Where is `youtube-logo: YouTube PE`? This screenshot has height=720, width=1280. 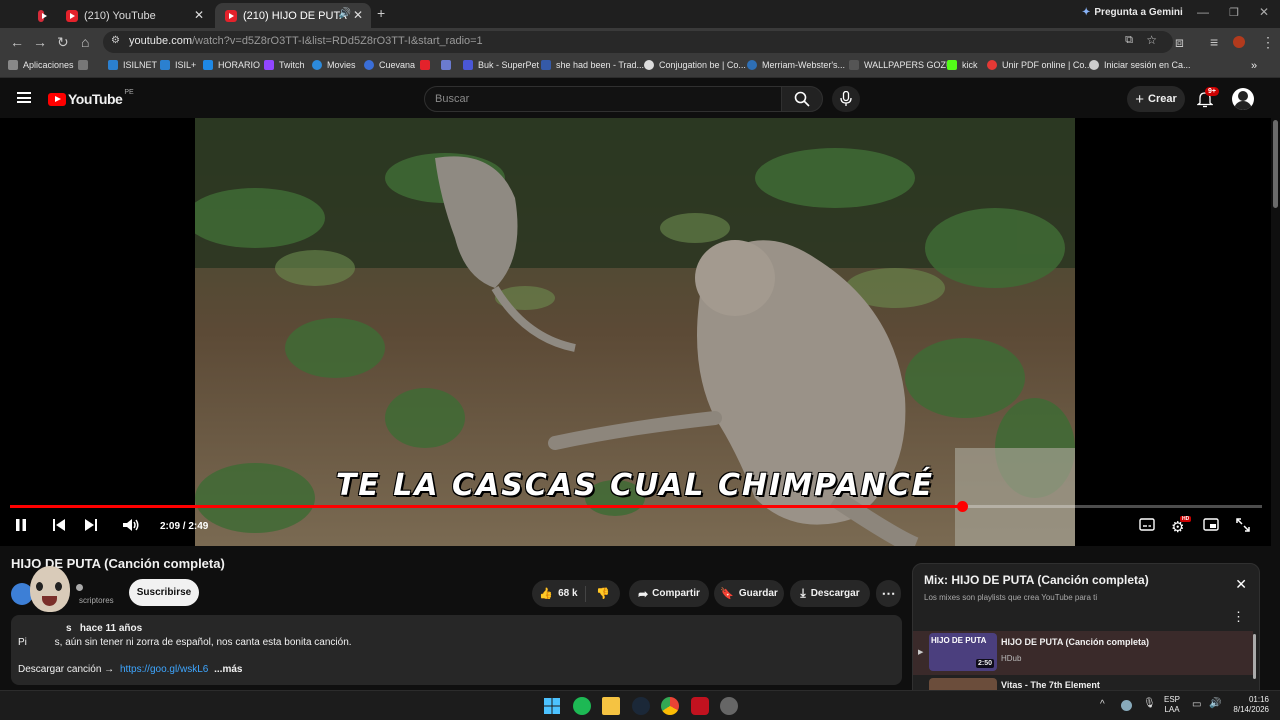 youtube-logo: YouTube PE is located at coordinates (91, 98).